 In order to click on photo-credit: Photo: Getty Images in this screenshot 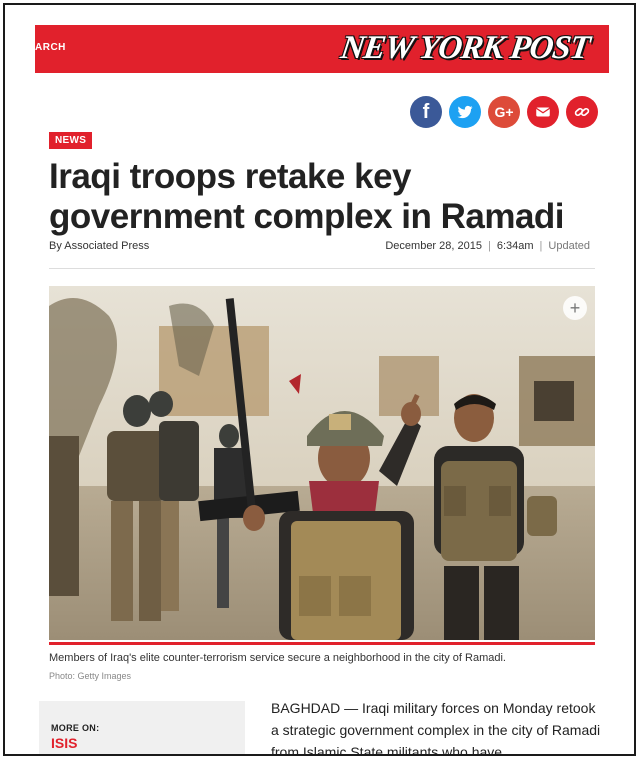, I will do `click(90, 676)`.